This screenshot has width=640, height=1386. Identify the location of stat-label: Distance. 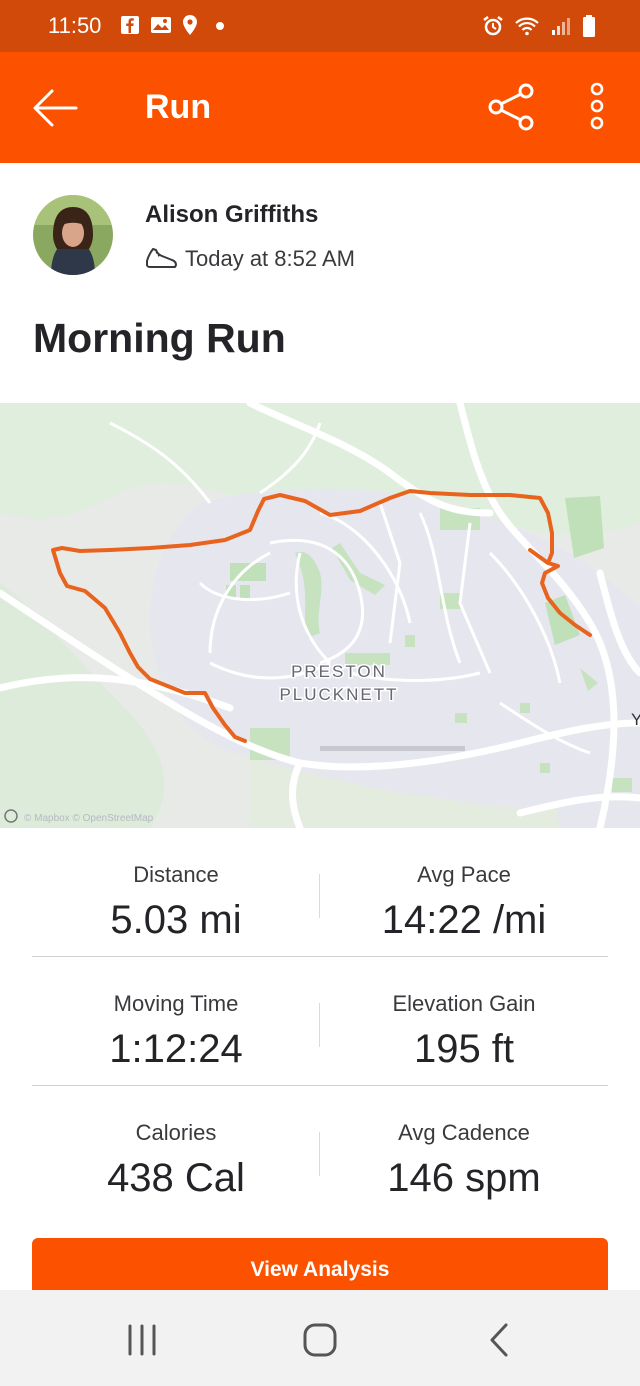
(176, 874).